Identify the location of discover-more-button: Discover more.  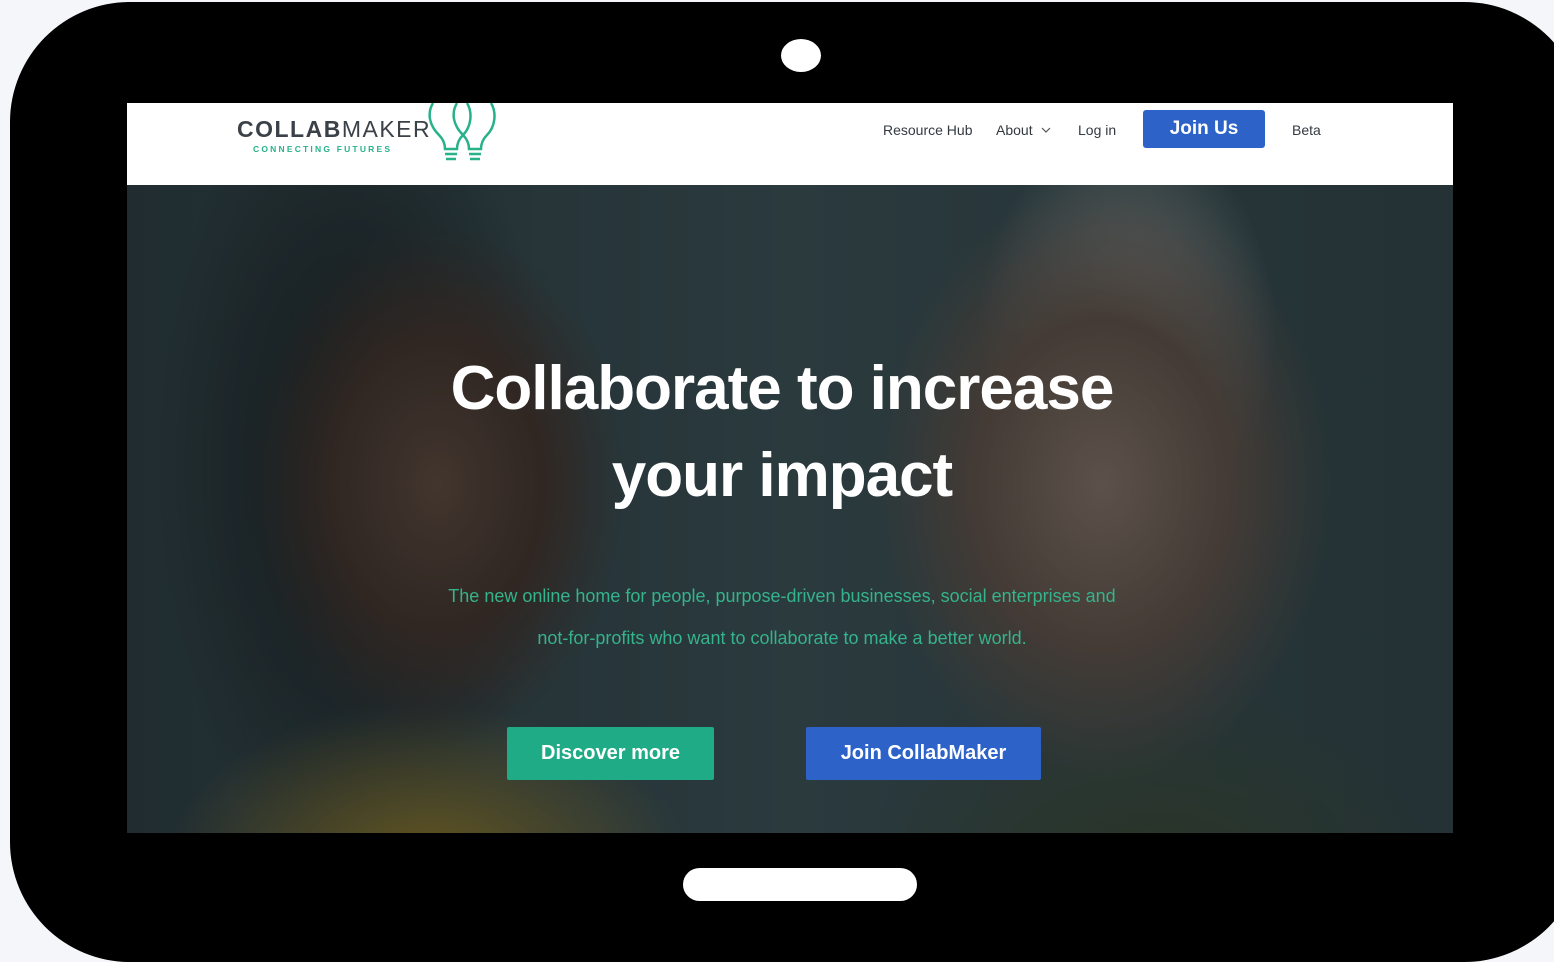
(610, 753).